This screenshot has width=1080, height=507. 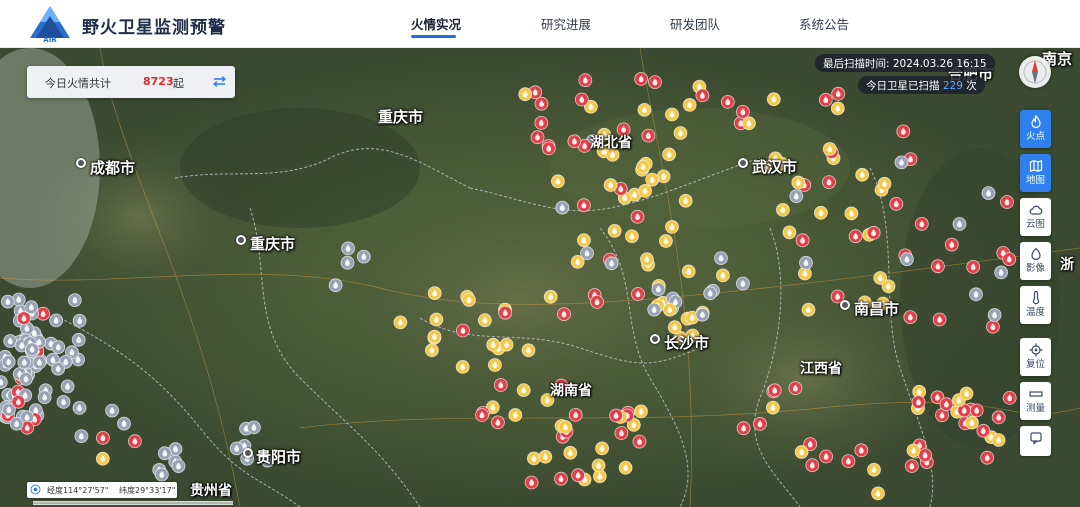 I want to click on toolbar-reset-button: 复位, so click(x=1035, y=357).